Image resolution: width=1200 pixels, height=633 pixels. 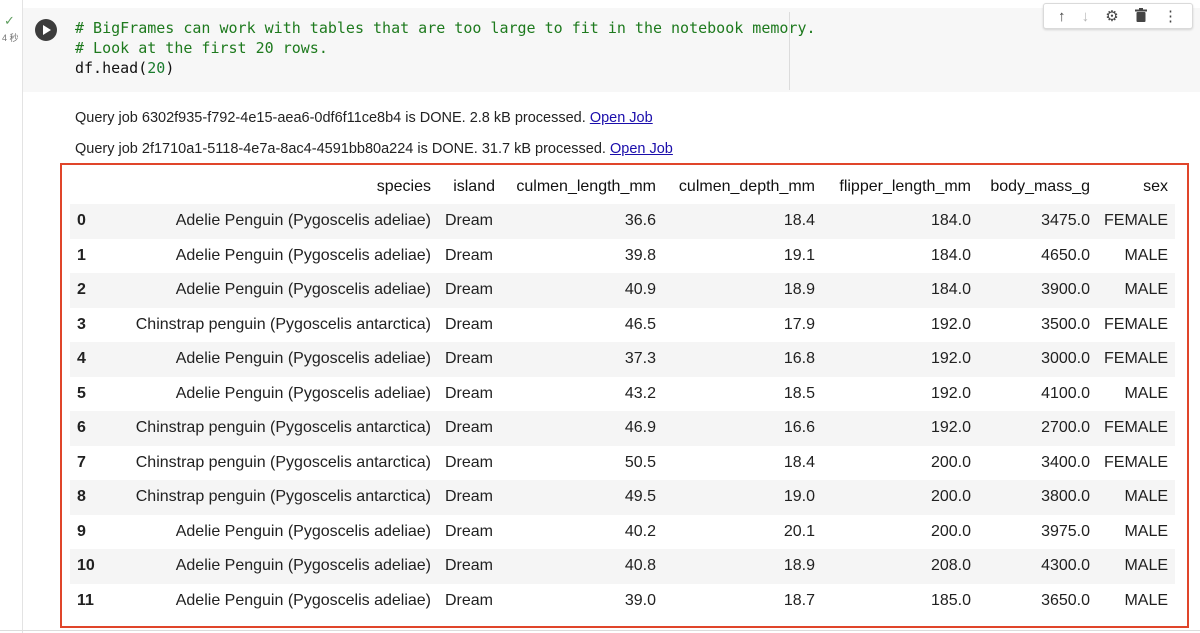 What do you see at coordinates (640, 359) in the screenshot?
I see `cell-culmen-length: 37.3` at bounding box center [640, 359].